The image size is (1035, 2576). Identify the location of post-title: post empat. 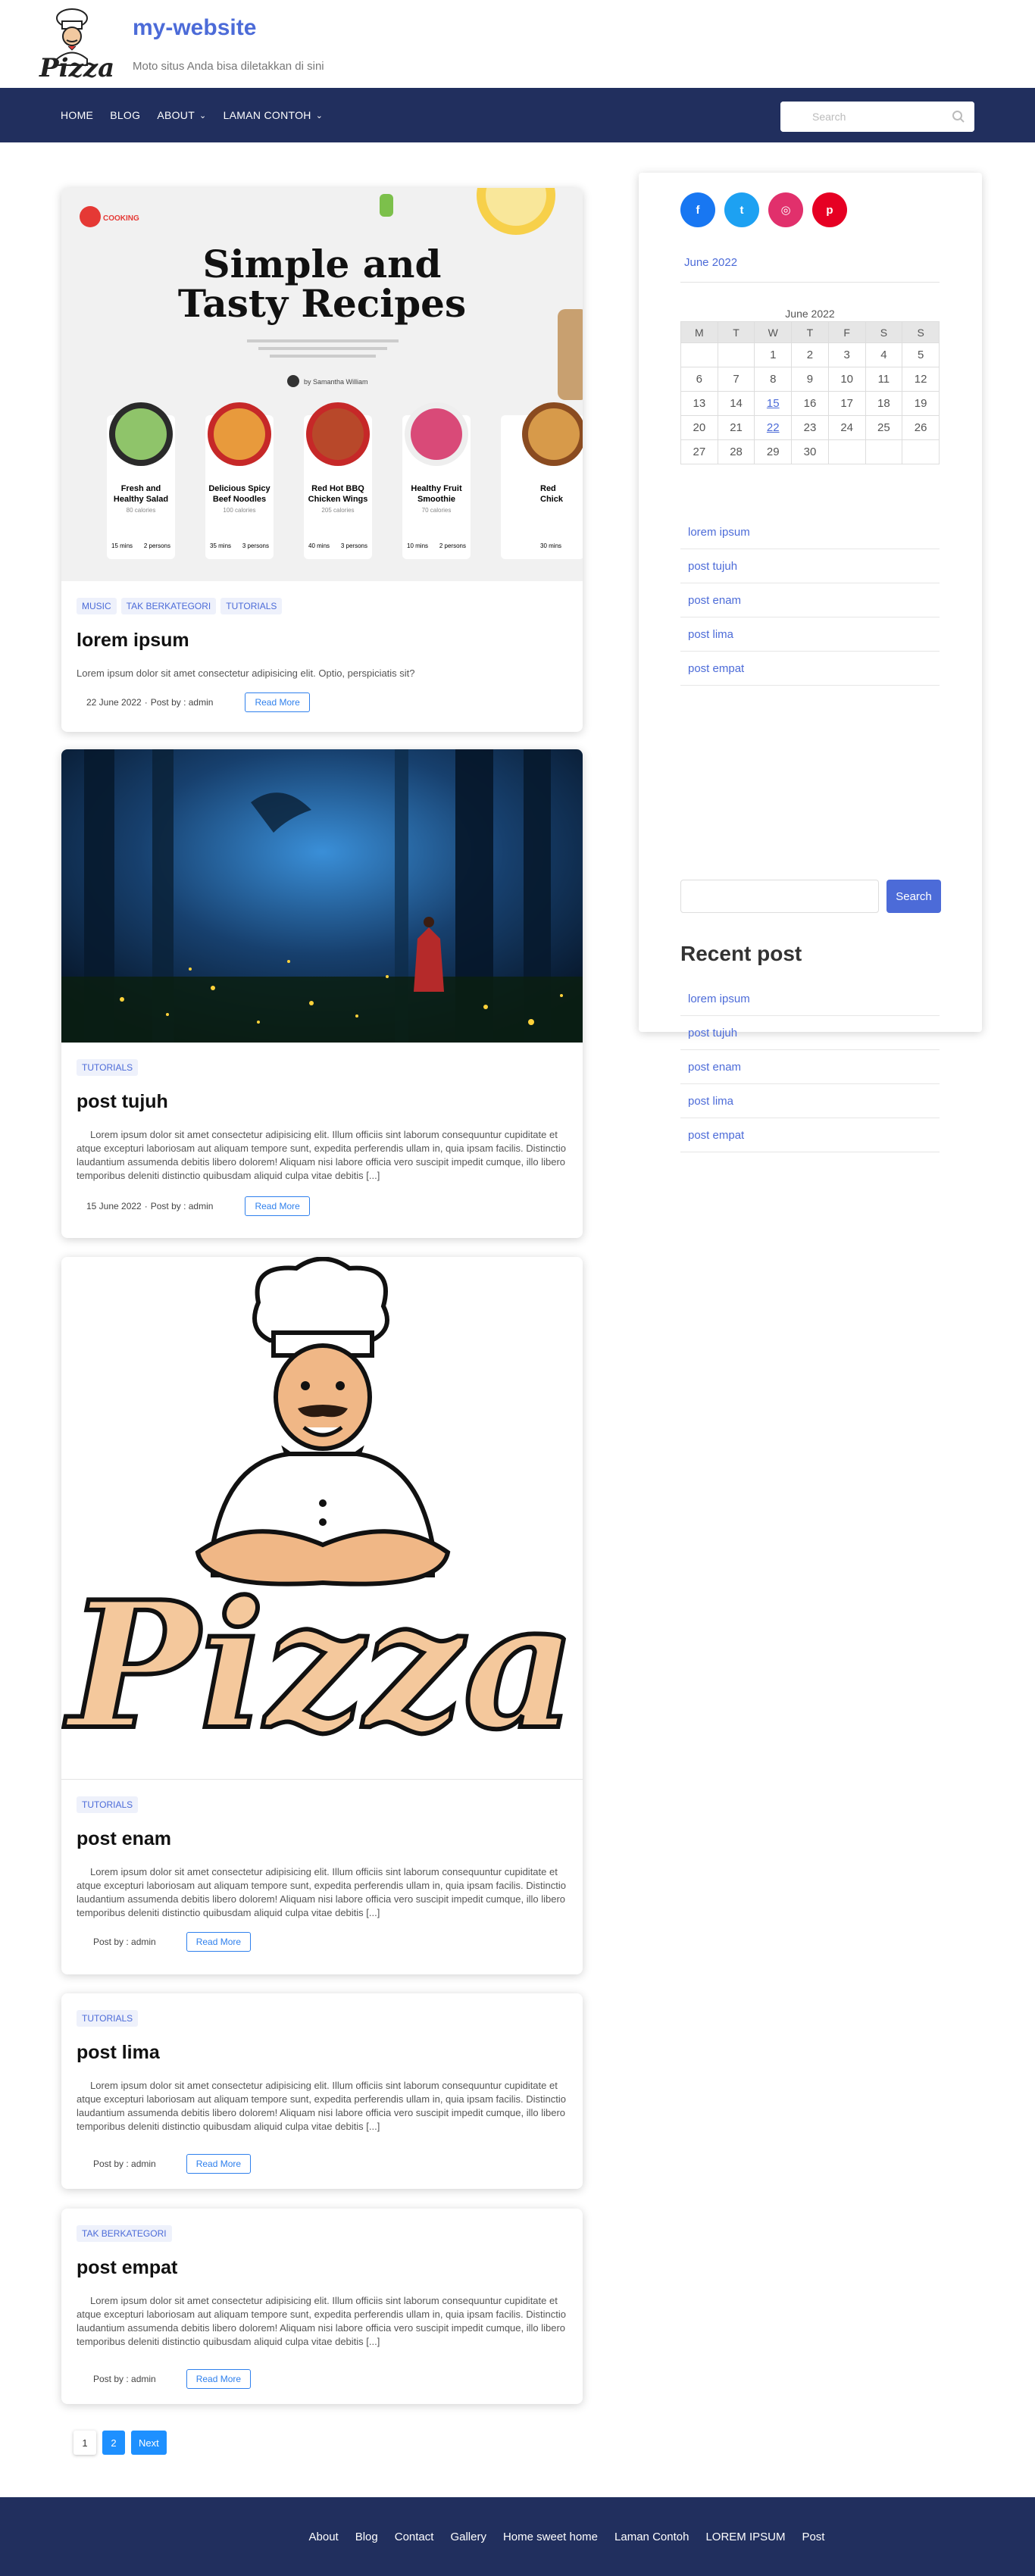
(322, 2268).